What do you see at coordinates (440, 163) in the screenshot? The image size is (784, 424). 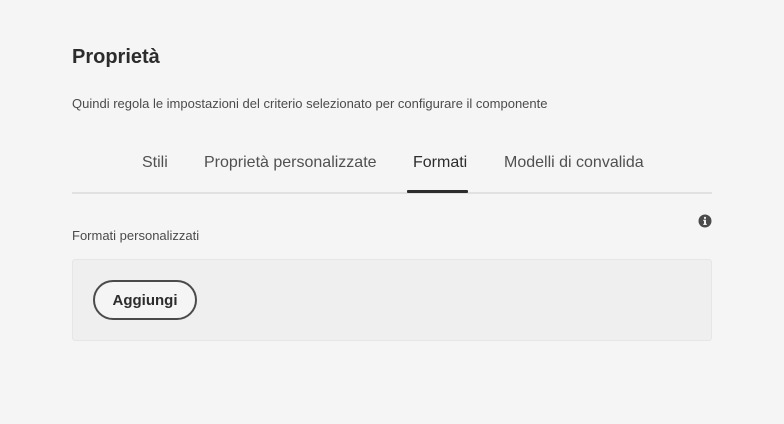 I see `tab-formati: Formati` at bounding box center [440, 163].